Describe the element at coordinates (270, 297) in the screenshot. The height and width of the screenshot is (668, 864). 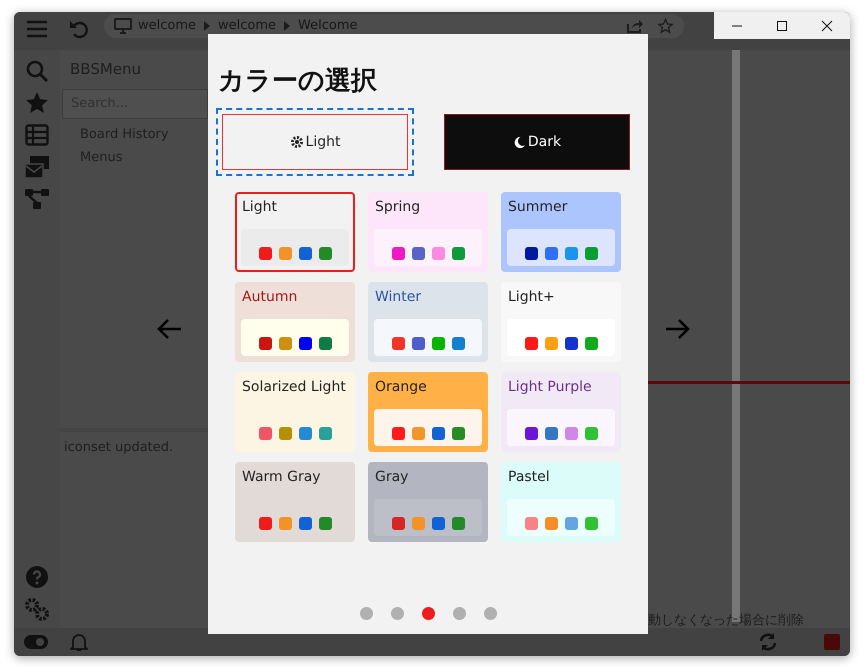
I see `theme-name: Autumn` at that location.